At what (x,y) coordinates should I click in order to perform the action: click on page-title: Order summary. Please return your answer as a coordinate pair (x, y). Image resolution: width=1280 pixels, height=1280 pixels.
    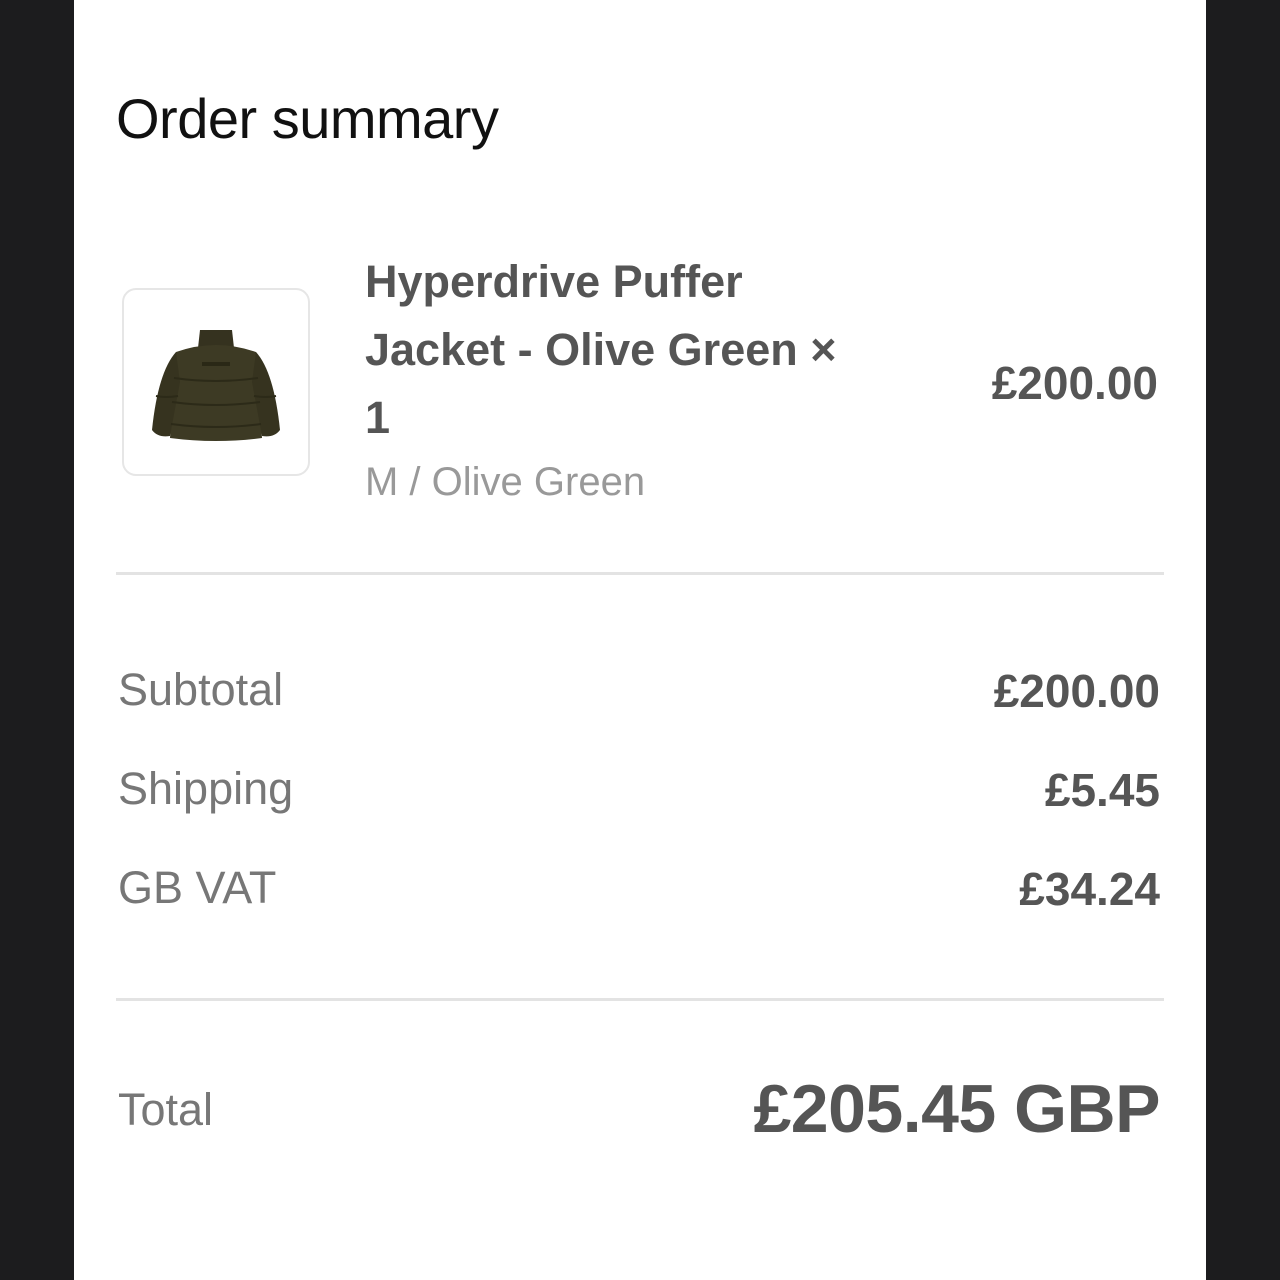
    Looking at the image, I should click on (307, 118).